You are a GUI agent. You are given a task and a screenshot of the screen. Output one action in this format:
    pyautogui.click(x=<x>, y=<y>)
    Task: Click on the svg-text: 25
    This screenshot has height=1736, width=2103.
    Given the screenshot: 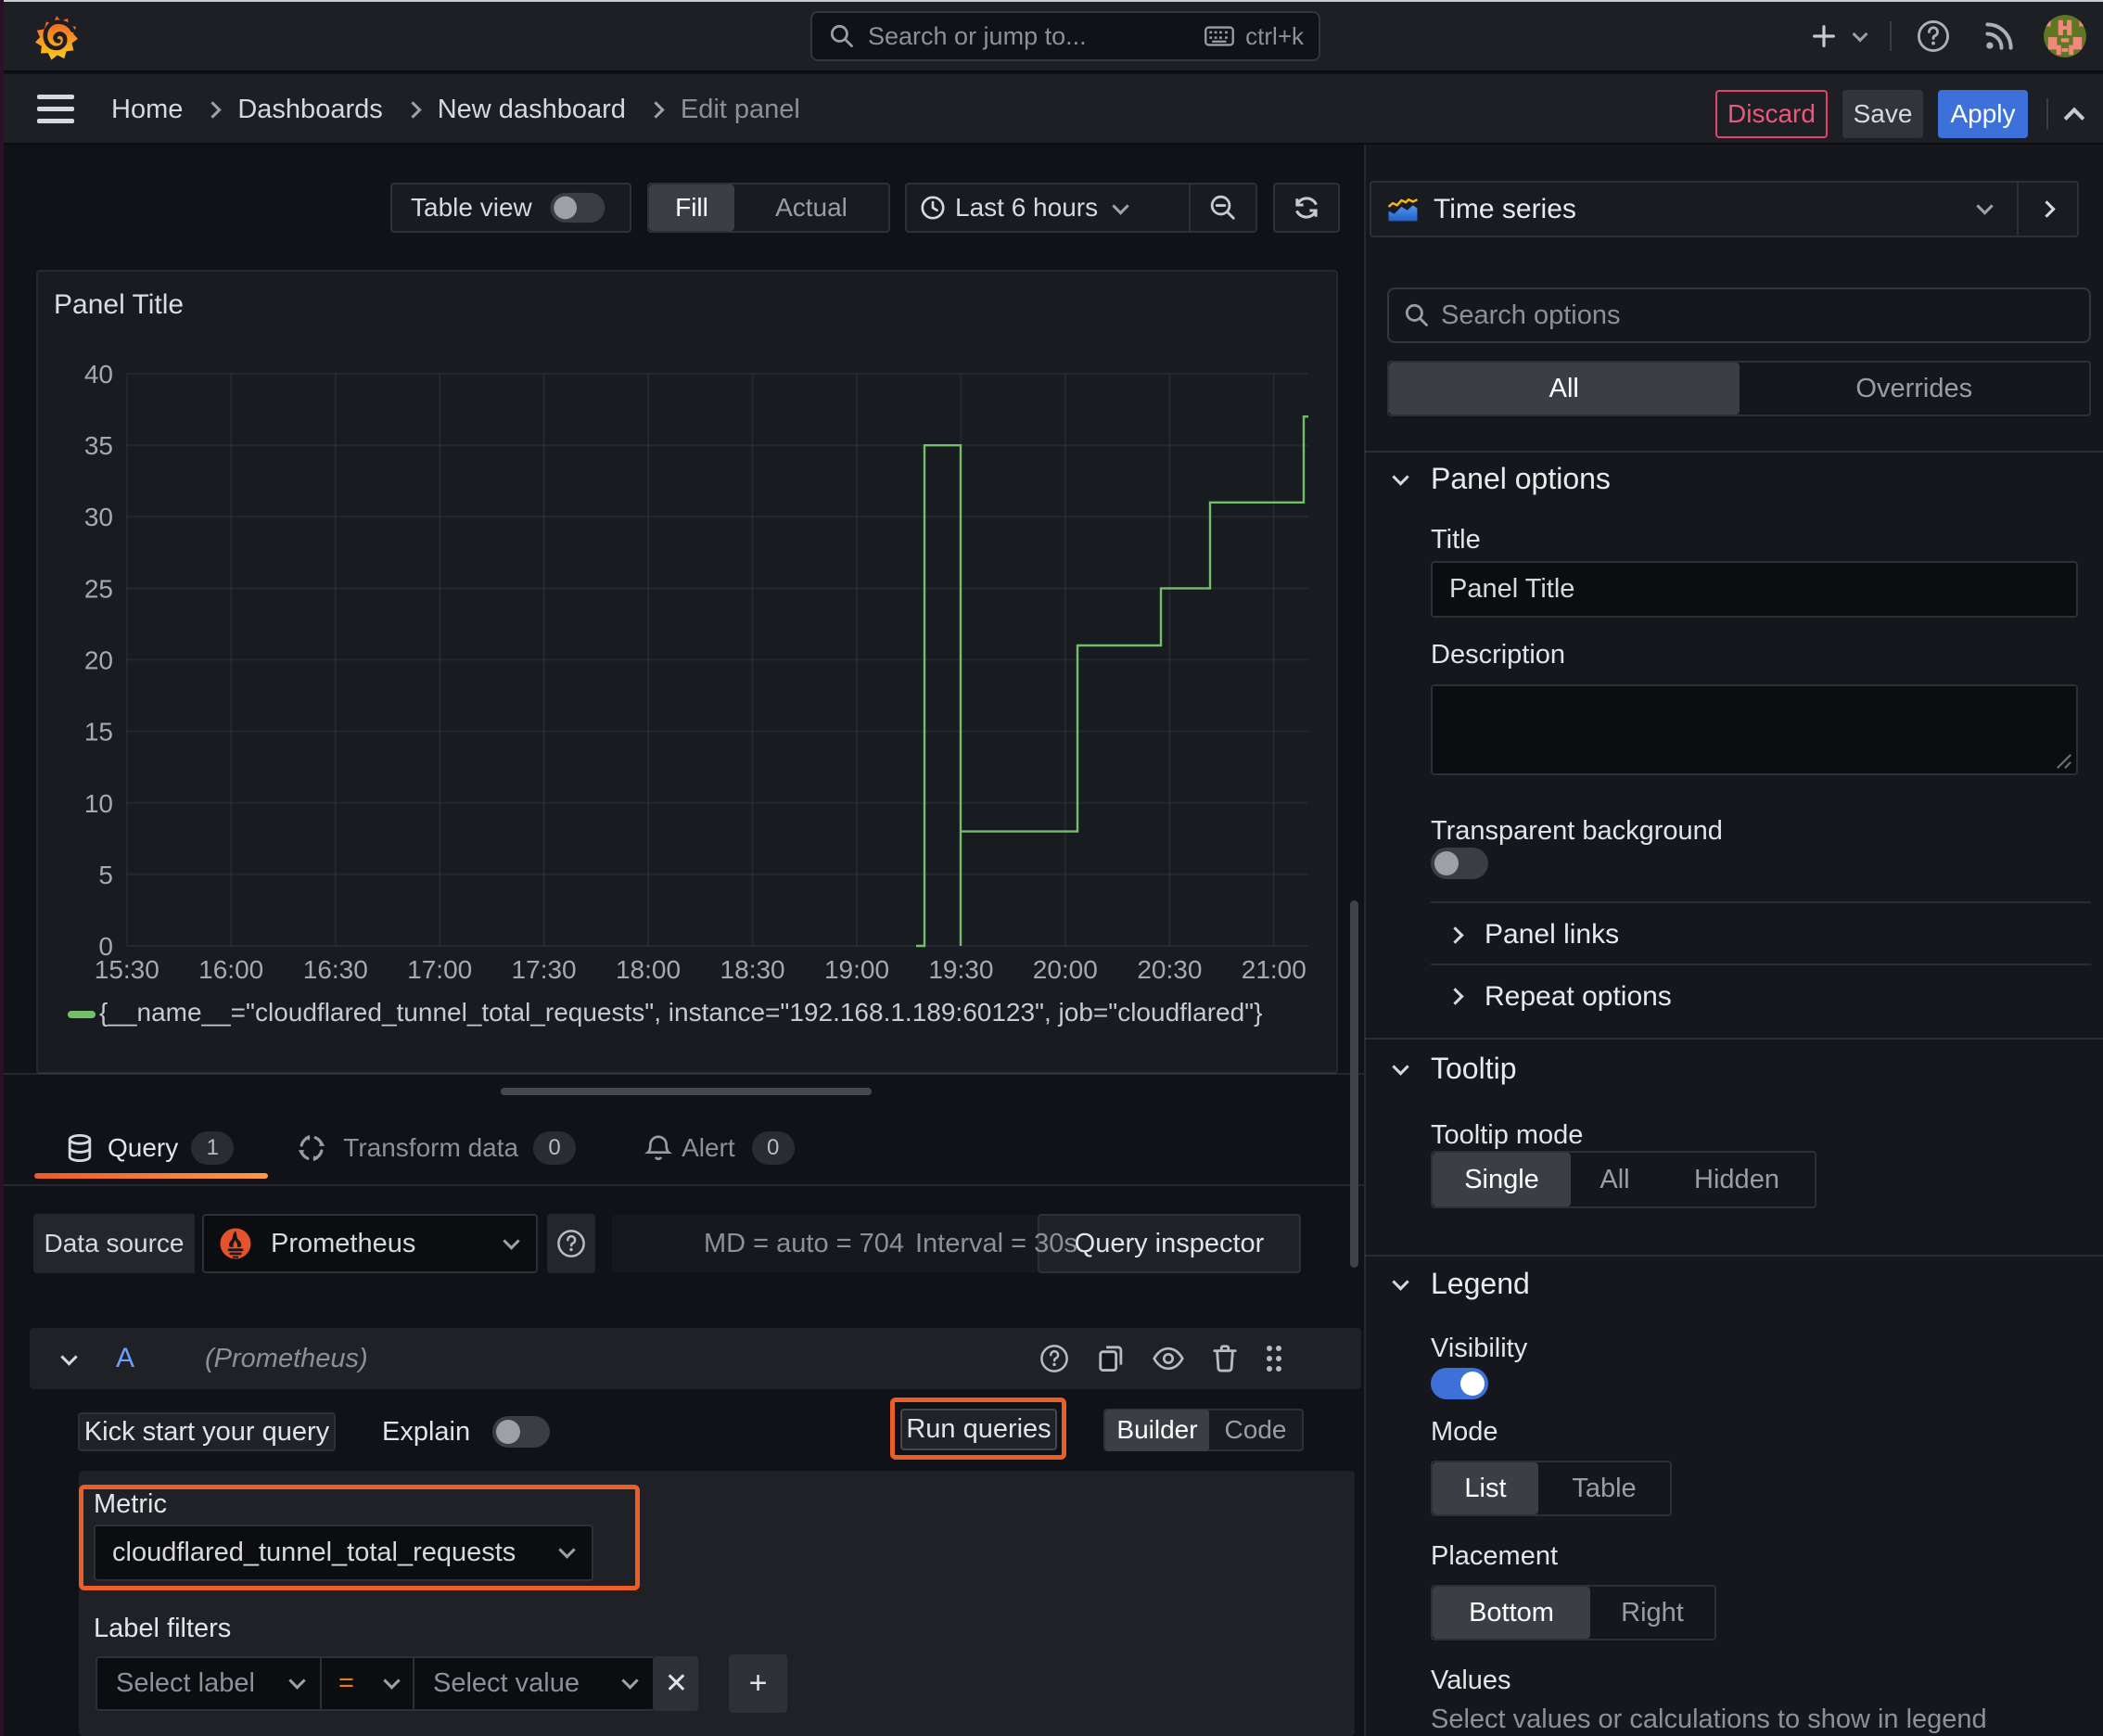 What is the action you would take?
    pyautogui.click(x=98, y=588)
    